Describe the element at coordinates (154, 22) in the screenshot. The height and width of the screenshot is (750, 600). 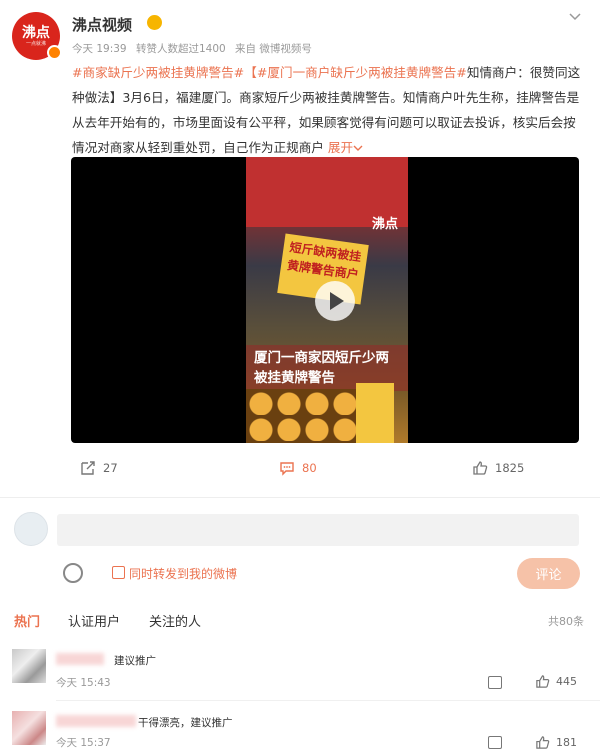
I see `vip-crown-icon` at that location.